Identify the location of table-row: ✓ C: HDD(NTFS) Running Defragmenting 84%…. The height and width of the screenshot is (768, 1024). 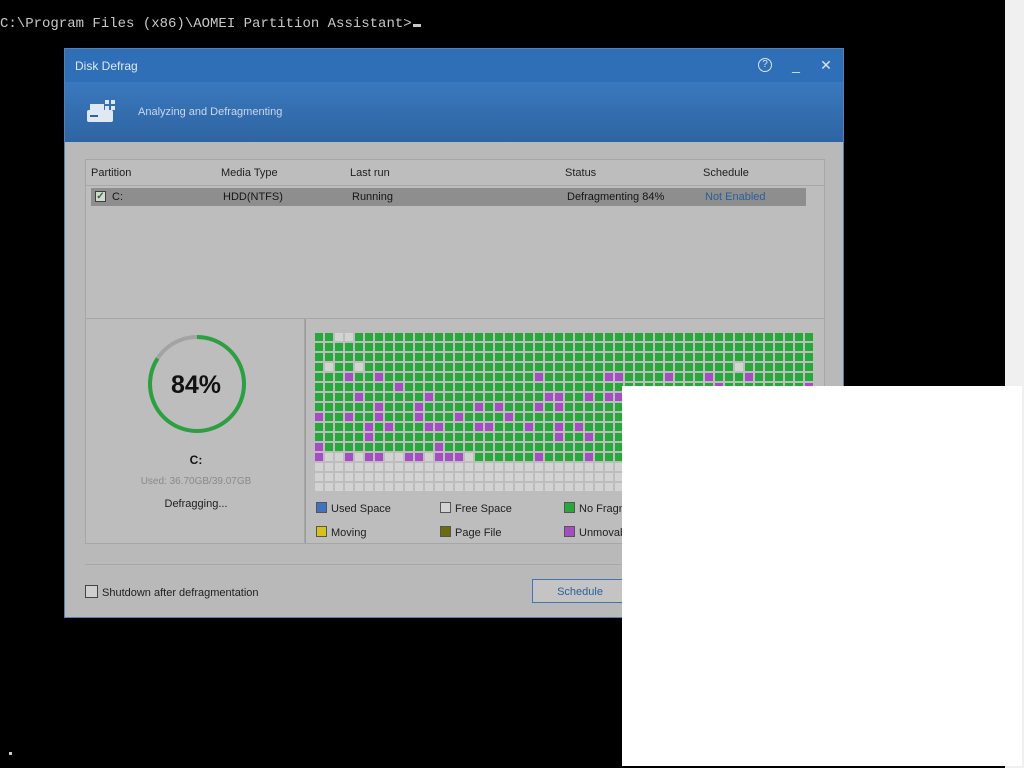
(448, 197).